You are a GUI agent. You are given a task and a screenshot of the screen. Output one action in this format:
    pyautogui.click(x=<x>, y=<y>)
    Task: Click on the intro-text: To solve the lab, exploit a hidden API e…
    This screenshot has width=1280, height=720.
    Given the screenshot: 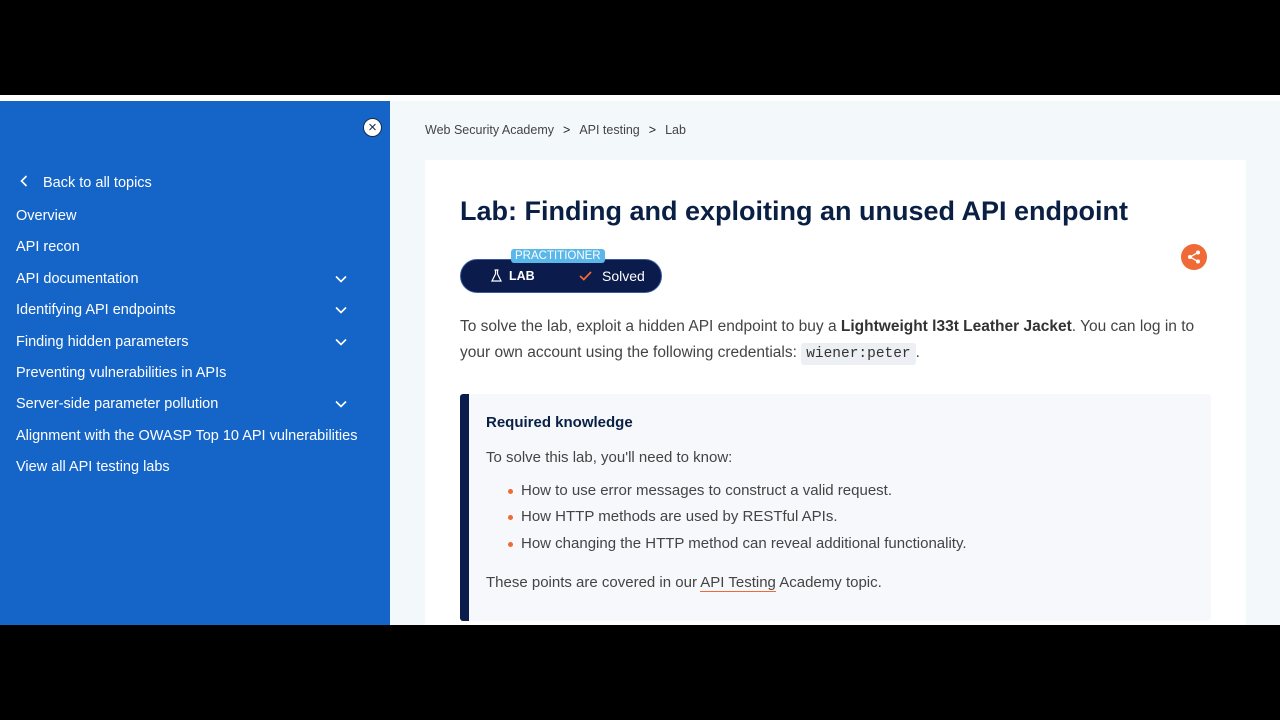 What is the action you would take?
    pyautogui.click(x=650, y=326)
    